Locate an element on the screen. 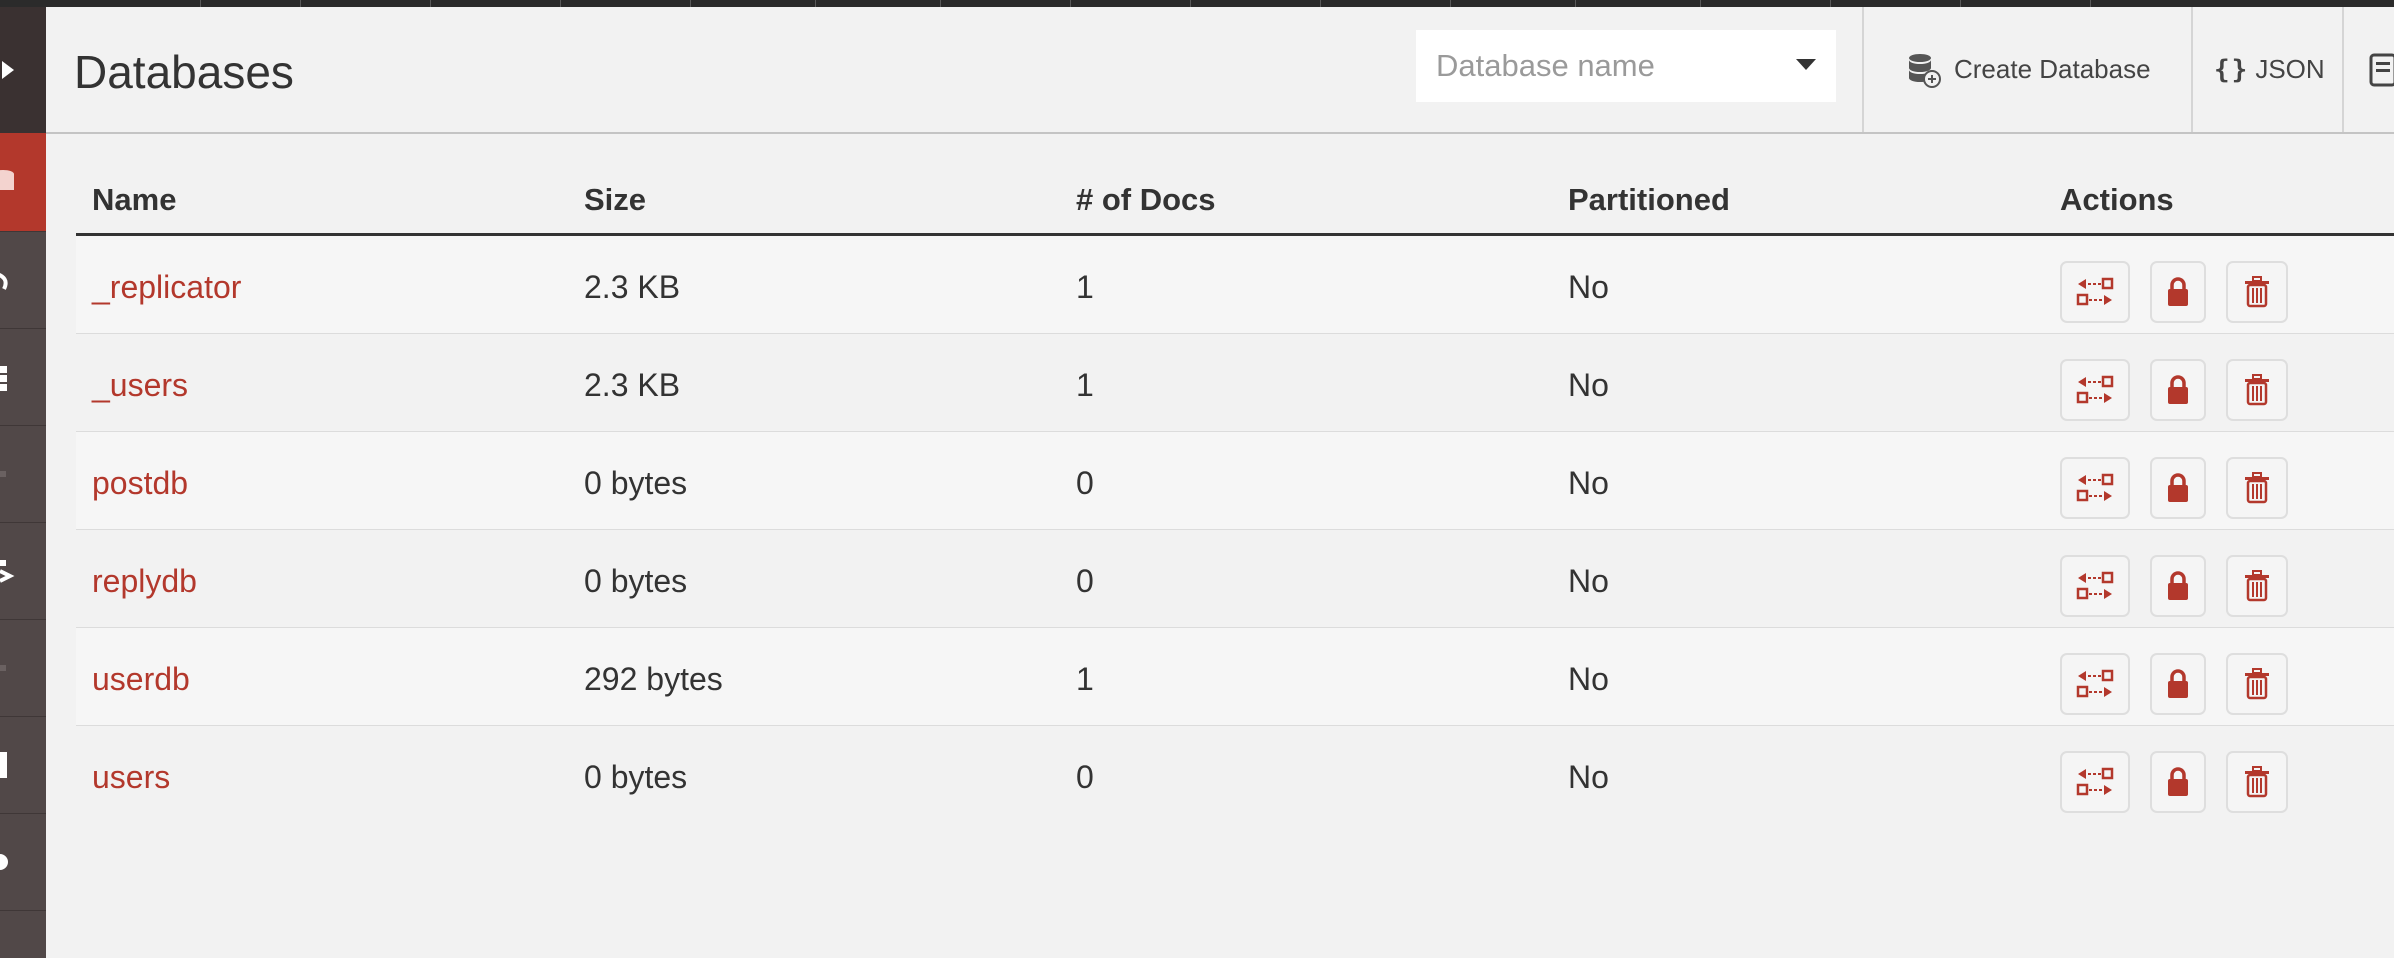 Image resolution: width=2394 pixels, height=958 pixels. column-header-name: Name is located at coordinates (134, 200).